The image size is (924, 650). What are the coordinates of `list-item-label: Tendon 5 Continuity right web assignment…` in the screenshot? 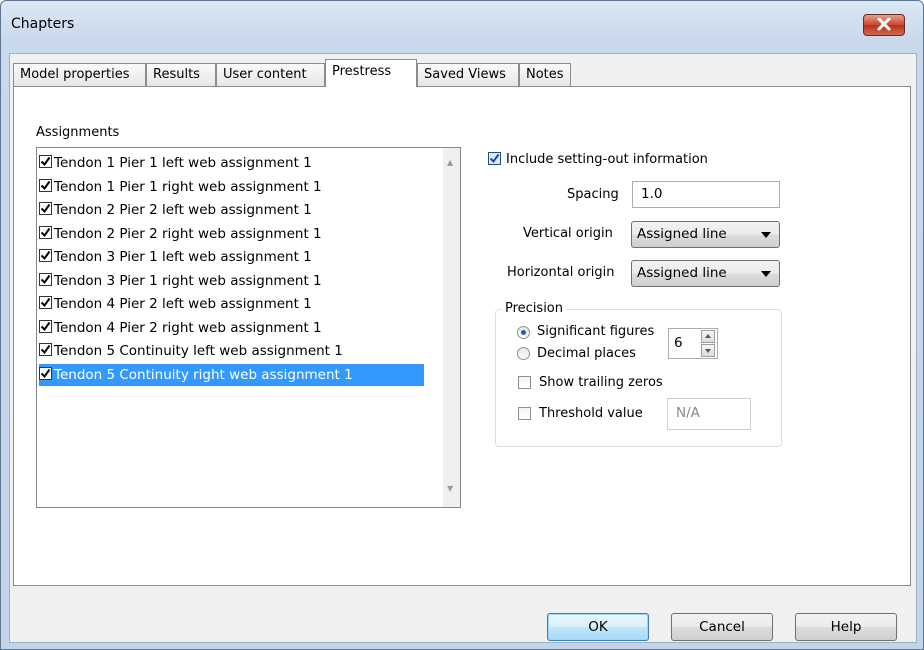 It's located at (203, 374).